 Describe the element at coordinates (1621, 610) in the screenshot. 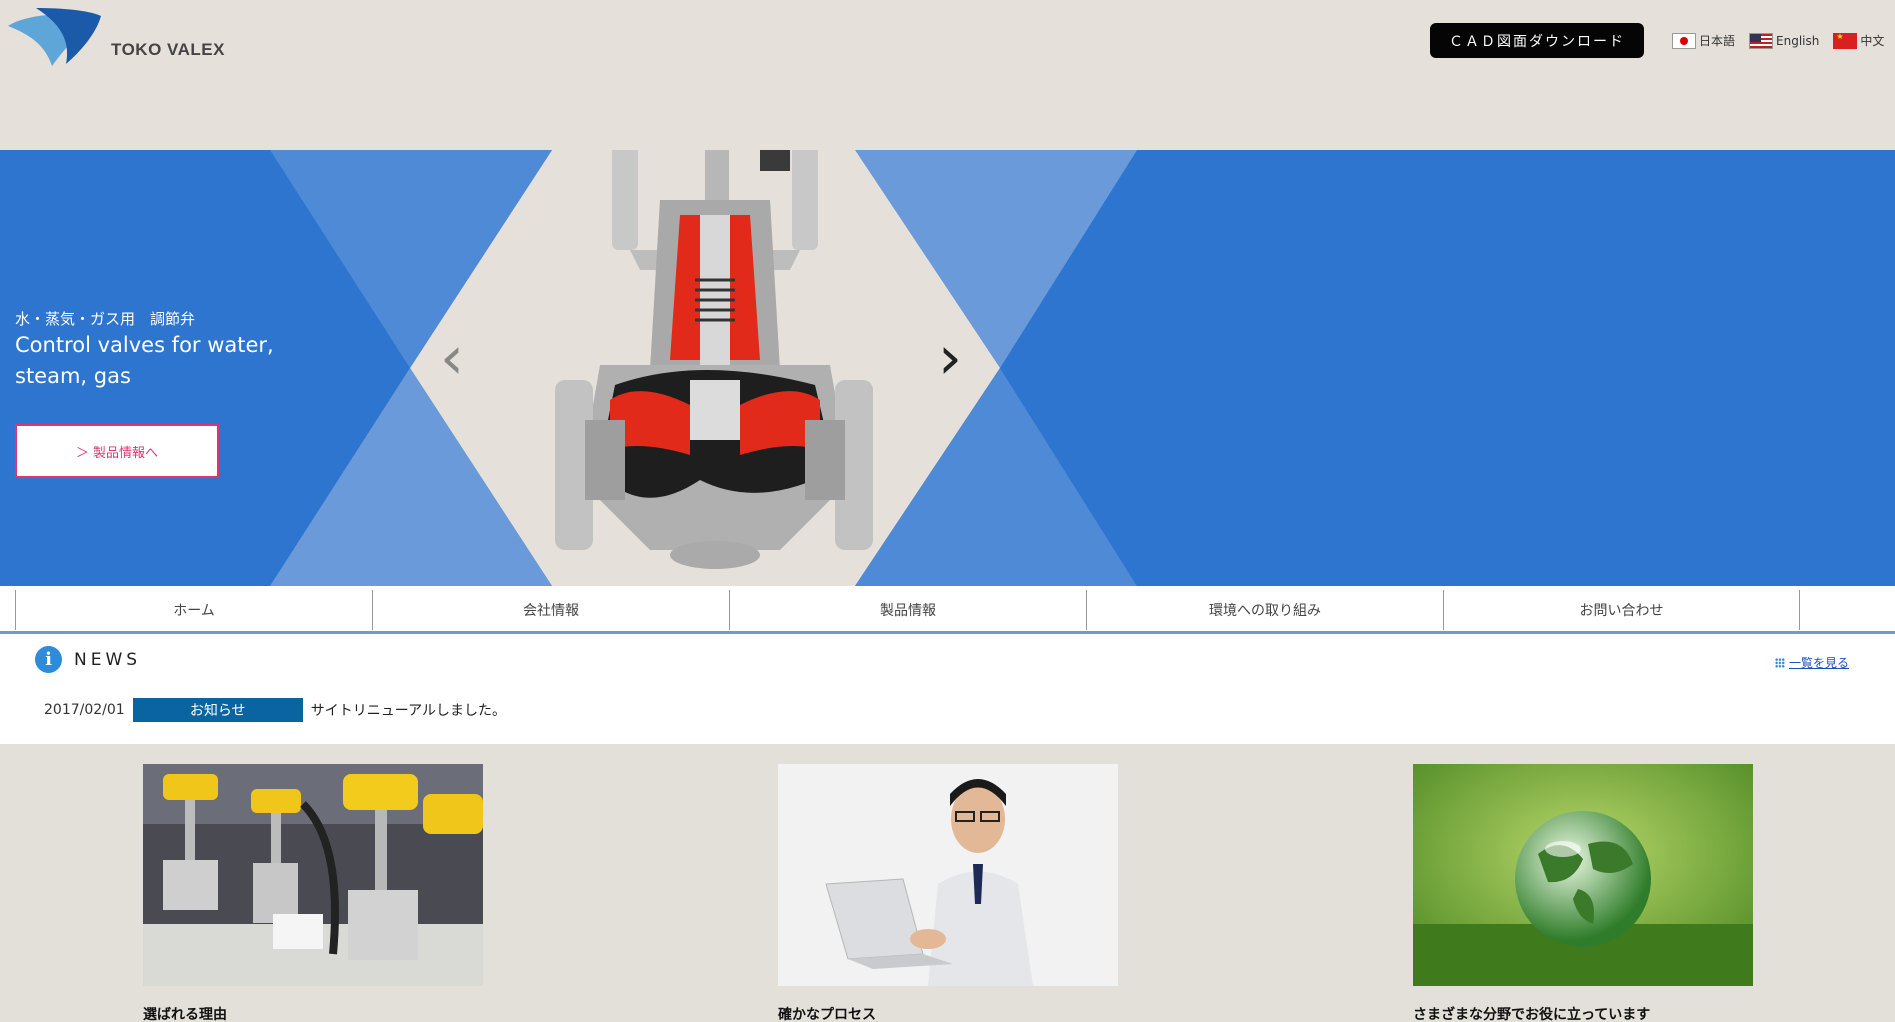

I see `nav-item-contact: お問い合わせ` at that location.